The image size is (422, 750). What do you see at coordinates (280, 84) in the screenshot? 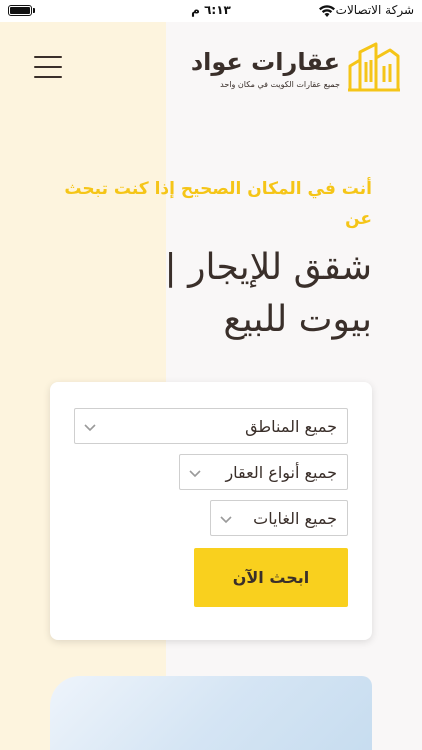
I see `logo-subtitle: جميع عقارات الكويت في مكان واحد` at bounding box center [280, 84].